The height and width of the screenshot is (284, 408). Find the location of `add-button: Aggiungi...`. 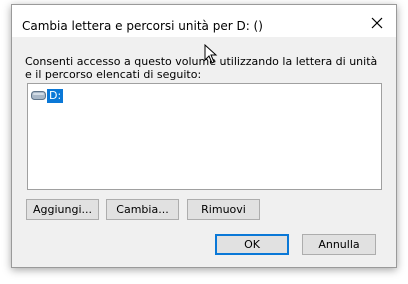

add-button: Aggiungi... is located at coordinates (62, 209).